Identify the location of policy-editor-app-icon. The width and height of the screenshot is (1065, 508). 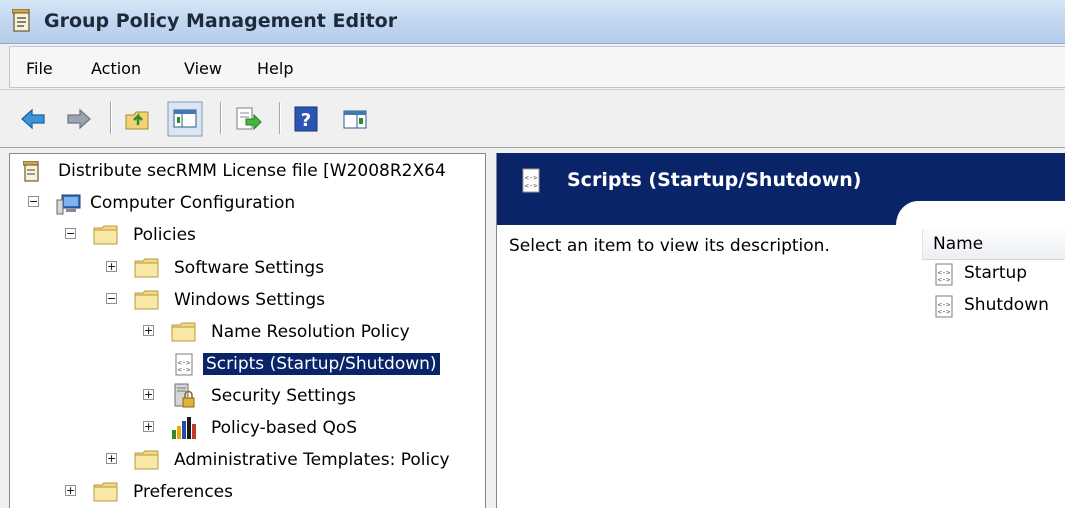
(21, 20).